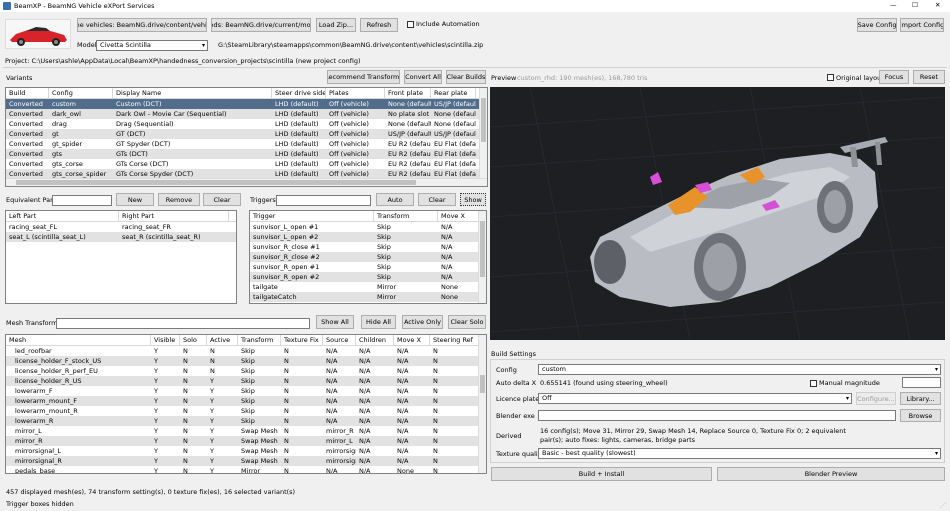 Image resolution: width=950 pixels, height=511 pixels. I want to click on column-header: Solo, so click(193, 340).